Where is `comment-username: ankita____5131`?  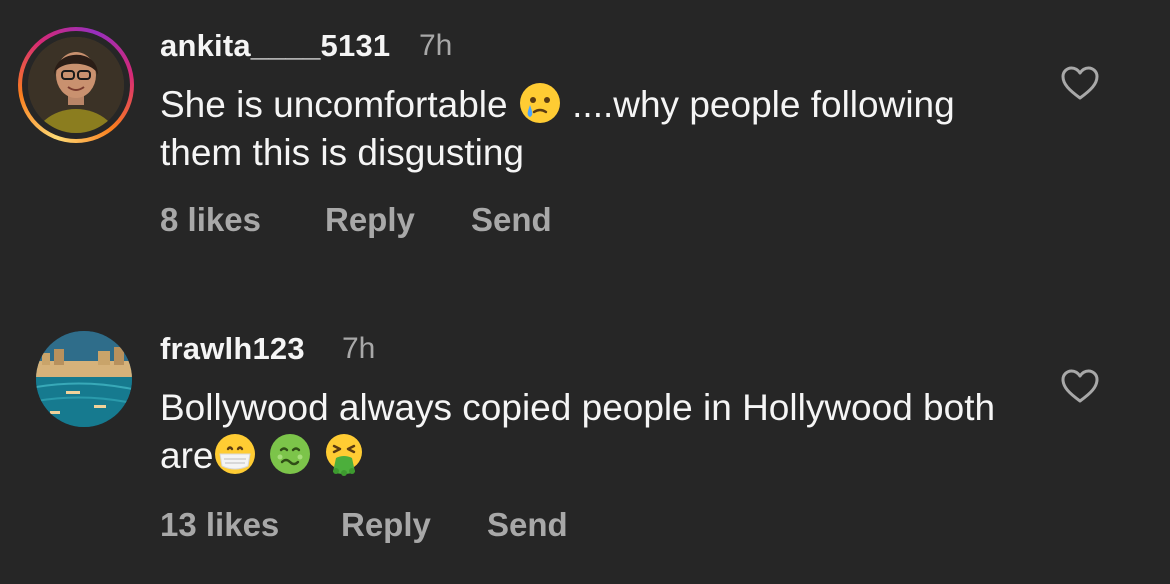
comment-username: ankita____5131 is located at coordinates (275, 46).